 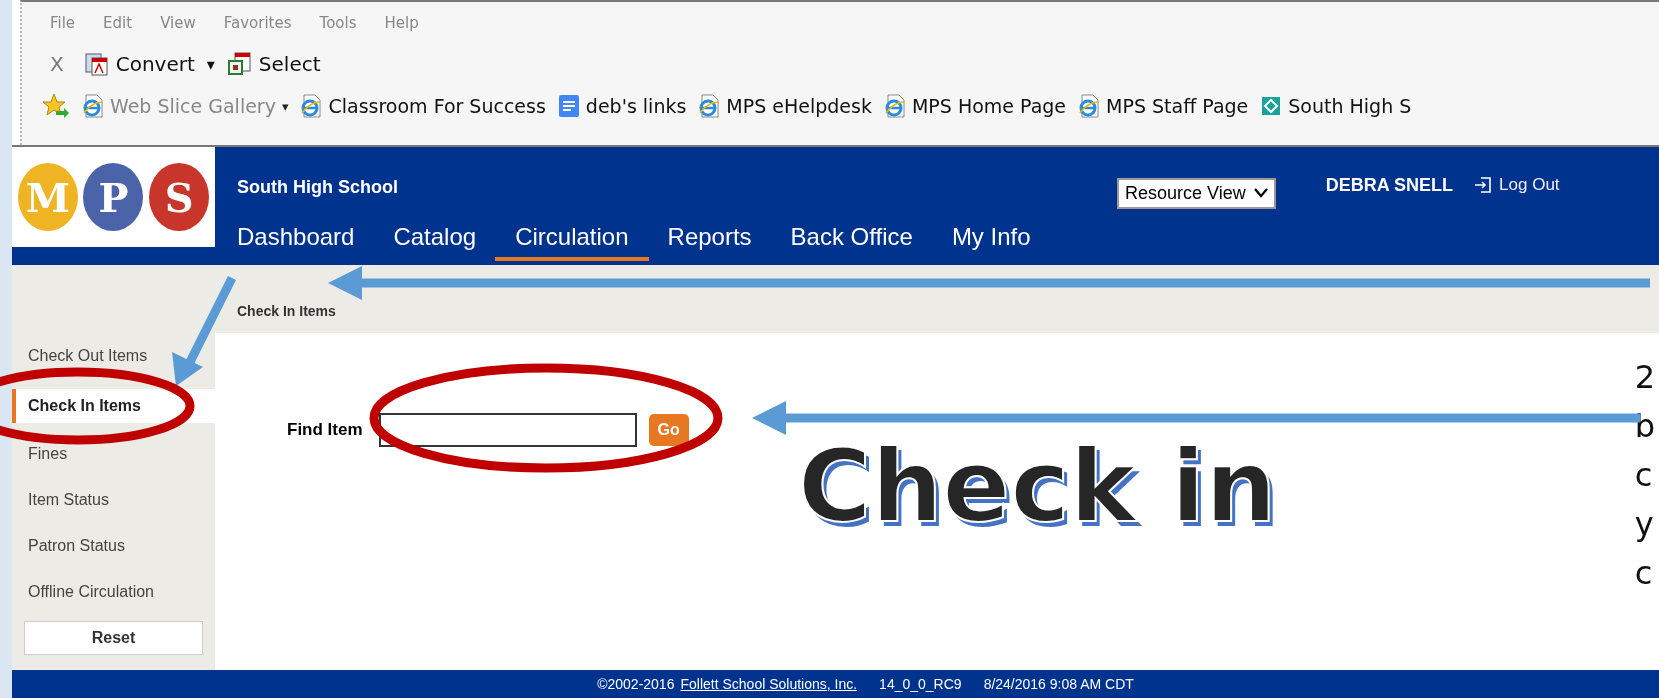 I want to click on log-out-icon, so click(x=1483, y=185).